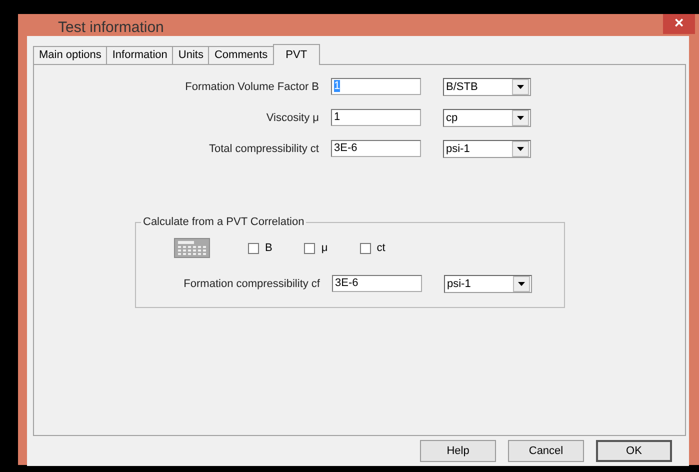 Image resolution: width=699 pixels, height=472 pixels. Describe the element at coordinates (376, 117) in the screenshot. I see `input-field: 1` at that location.